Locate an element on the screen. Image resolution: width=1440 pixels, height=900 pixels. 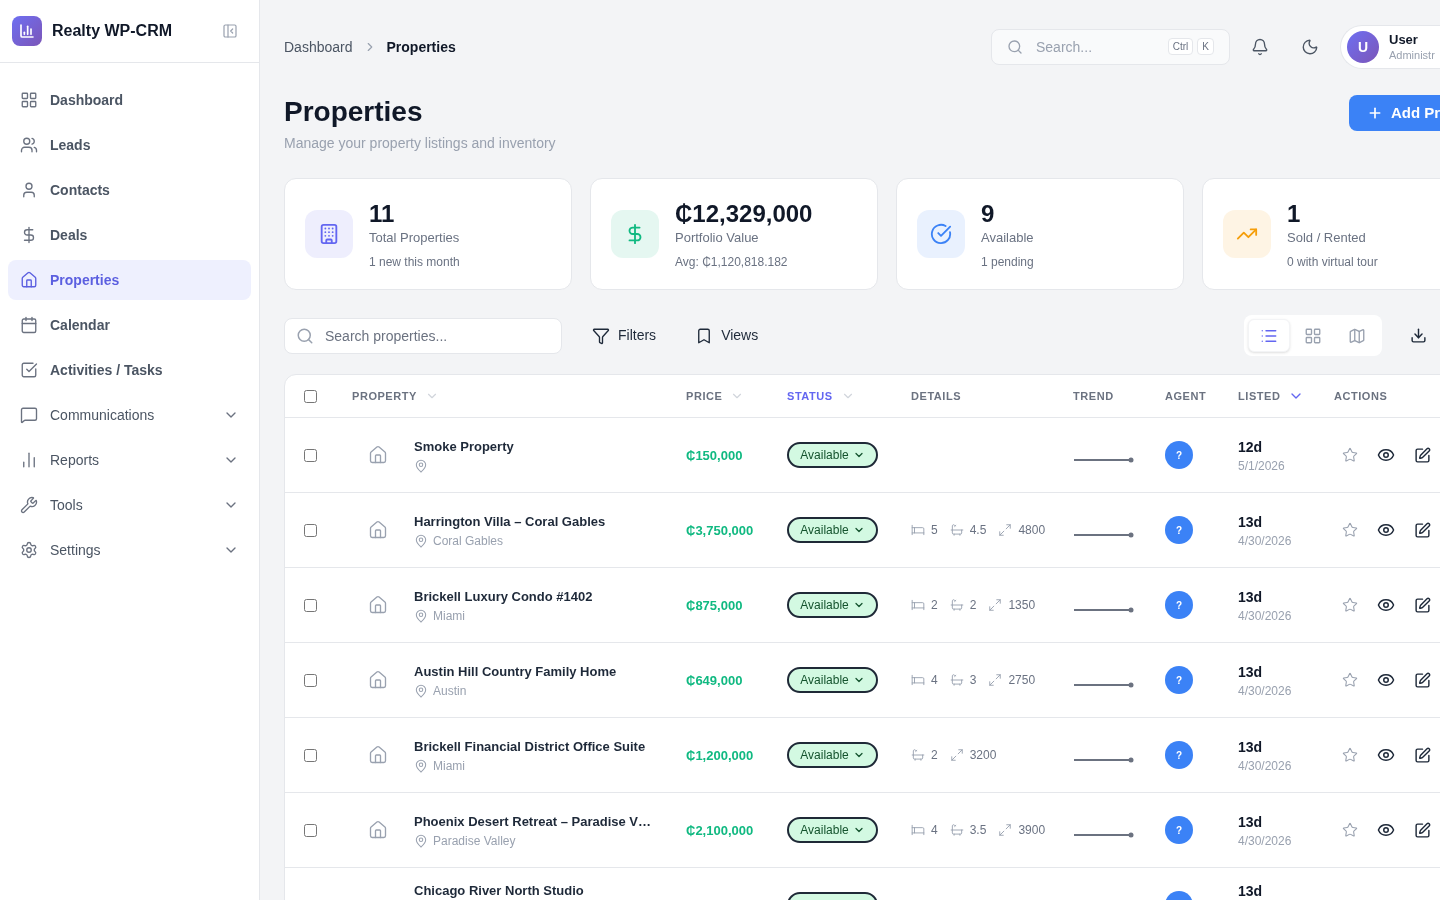
column-header: TREND is located at coordinates (1093, 396).